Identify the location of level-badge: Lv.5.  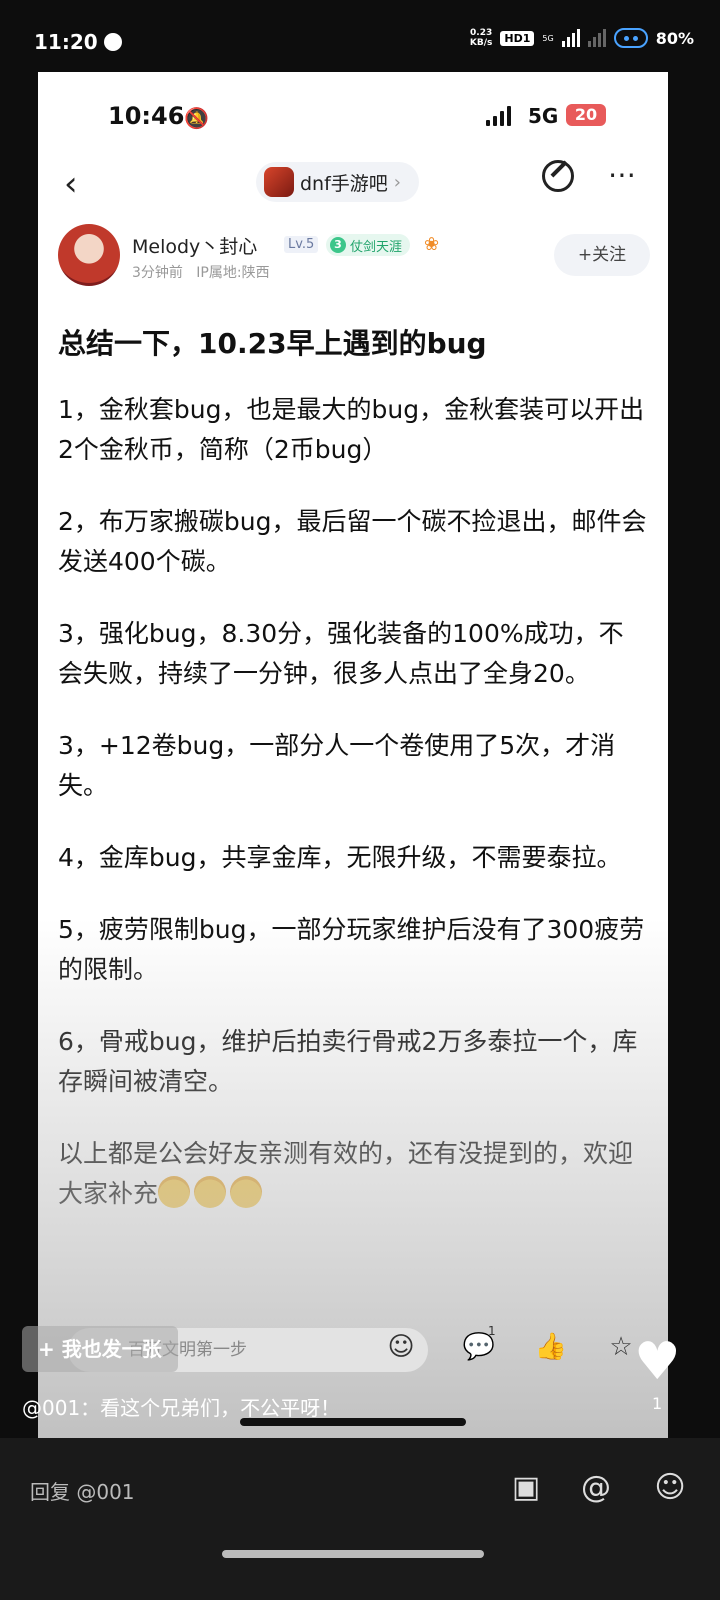
(301, 244).